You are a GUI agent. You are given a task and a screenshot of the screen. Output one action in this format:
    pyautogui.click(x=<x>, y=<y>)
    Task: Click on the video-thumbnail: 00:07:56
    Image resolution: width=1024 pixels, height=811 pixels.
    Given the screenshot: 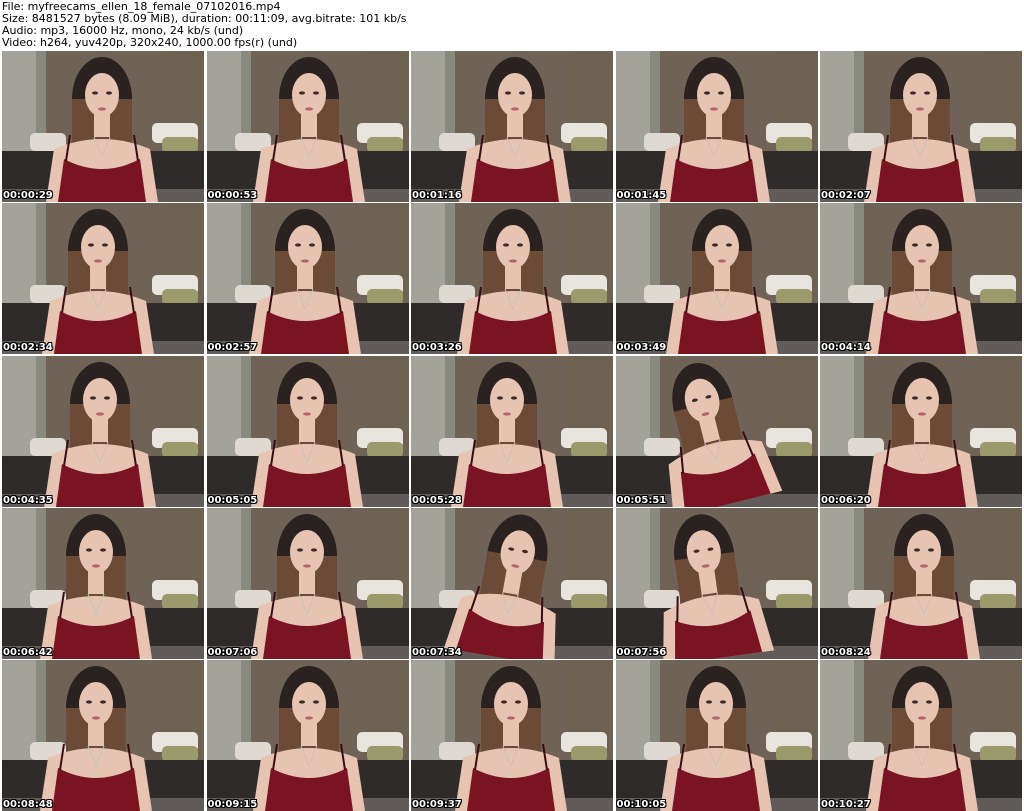 What is the action you would take?
    pyautogui.click(x=716, y=583)
    